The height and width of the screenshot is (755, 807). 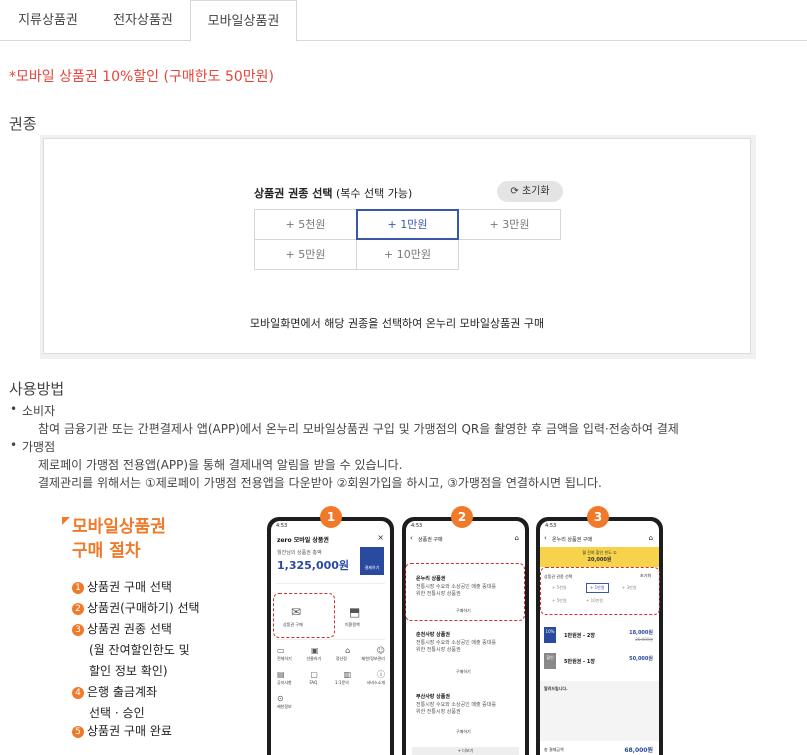 I want to click on title-corner-icon, so click(x=66, y=521).